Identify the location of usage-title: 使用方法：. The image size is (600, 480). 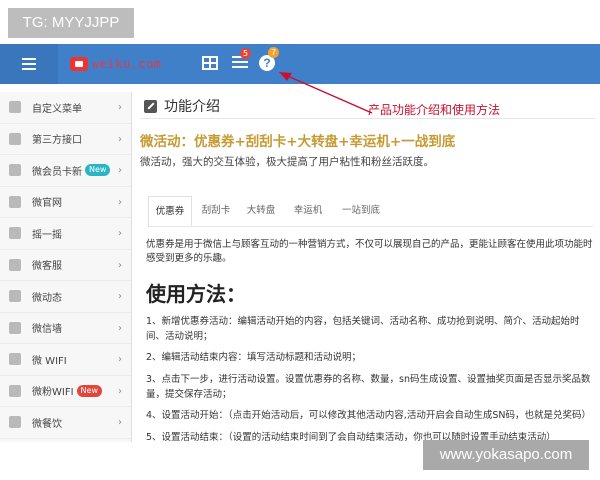
(196, 294).